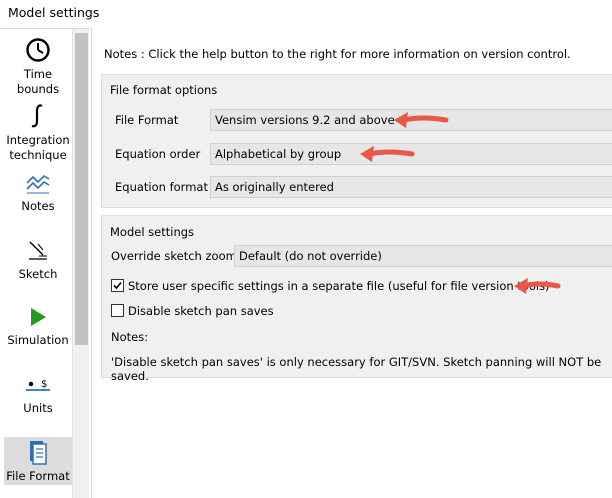  What do you see at coordinates (81, 189) in the screenshot?
I see `scrollbar-thumb` at bounding box center [81, 189].